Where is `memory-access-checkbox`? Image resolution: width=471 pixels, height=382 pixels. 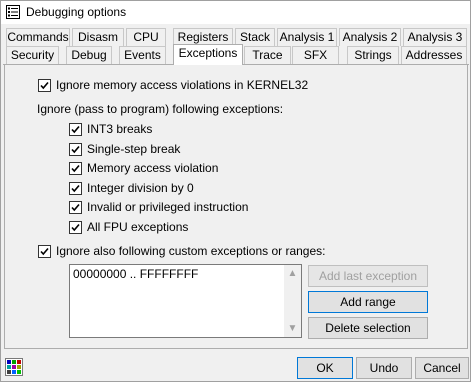 memory-access-checkbox is located at coordinates (75, 168).